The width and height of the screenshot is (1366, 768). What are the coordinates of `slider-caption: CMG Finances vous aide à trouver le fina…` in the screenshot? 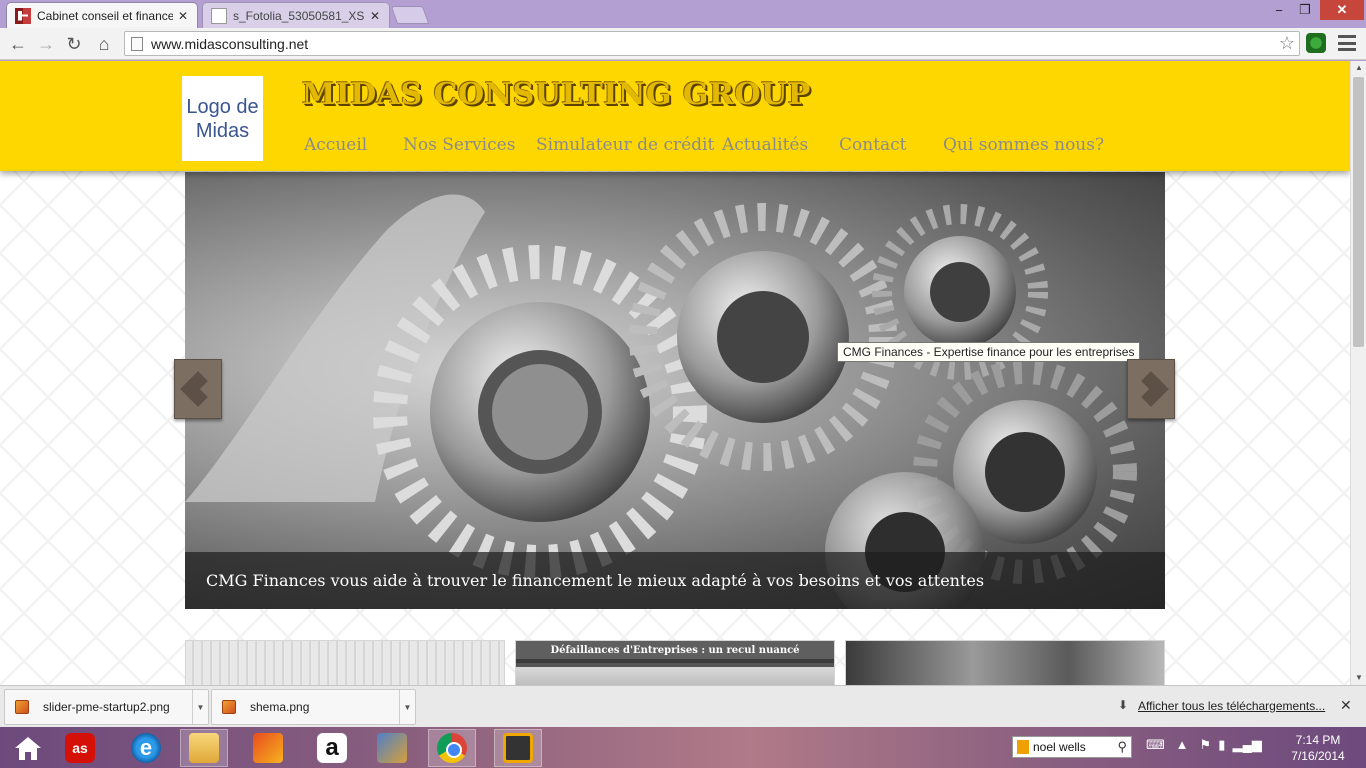 It's located at (595, 580).